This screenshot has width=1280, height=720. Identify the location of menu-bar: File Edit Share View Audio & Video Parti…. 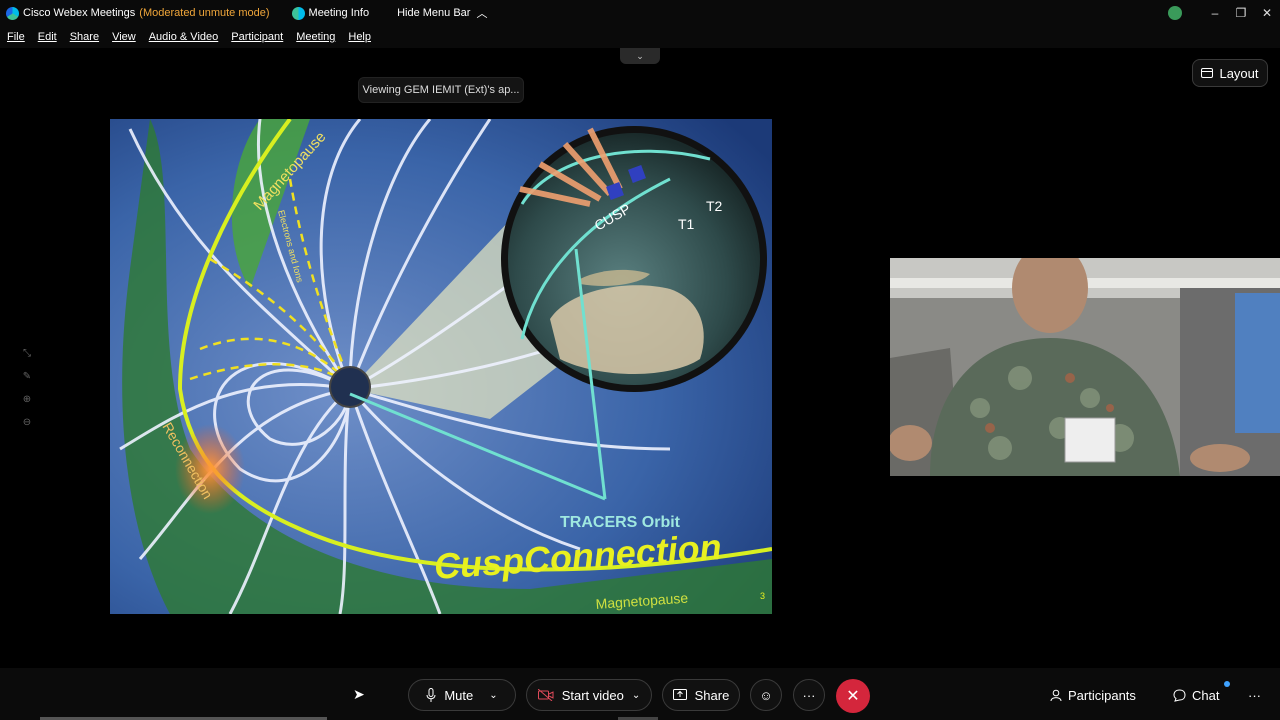
(640, 37).